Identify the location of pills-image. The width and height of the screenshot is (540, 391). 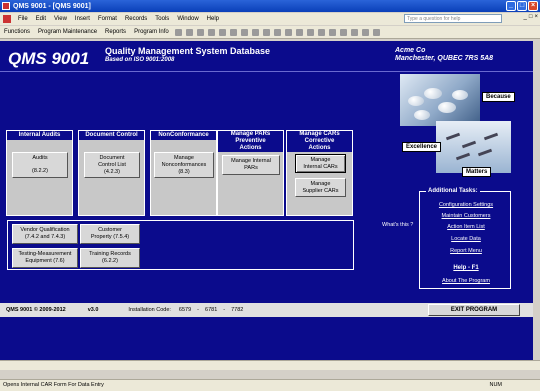
(440, 100).